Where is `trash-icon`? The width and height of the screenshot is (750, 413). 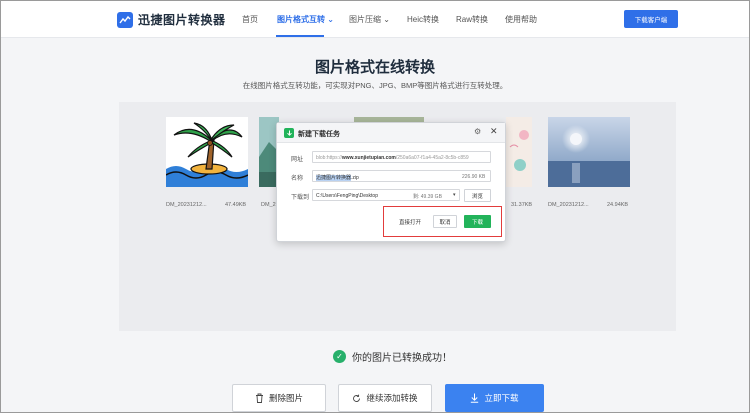
trash-icon is located at coordinates (259, 398).